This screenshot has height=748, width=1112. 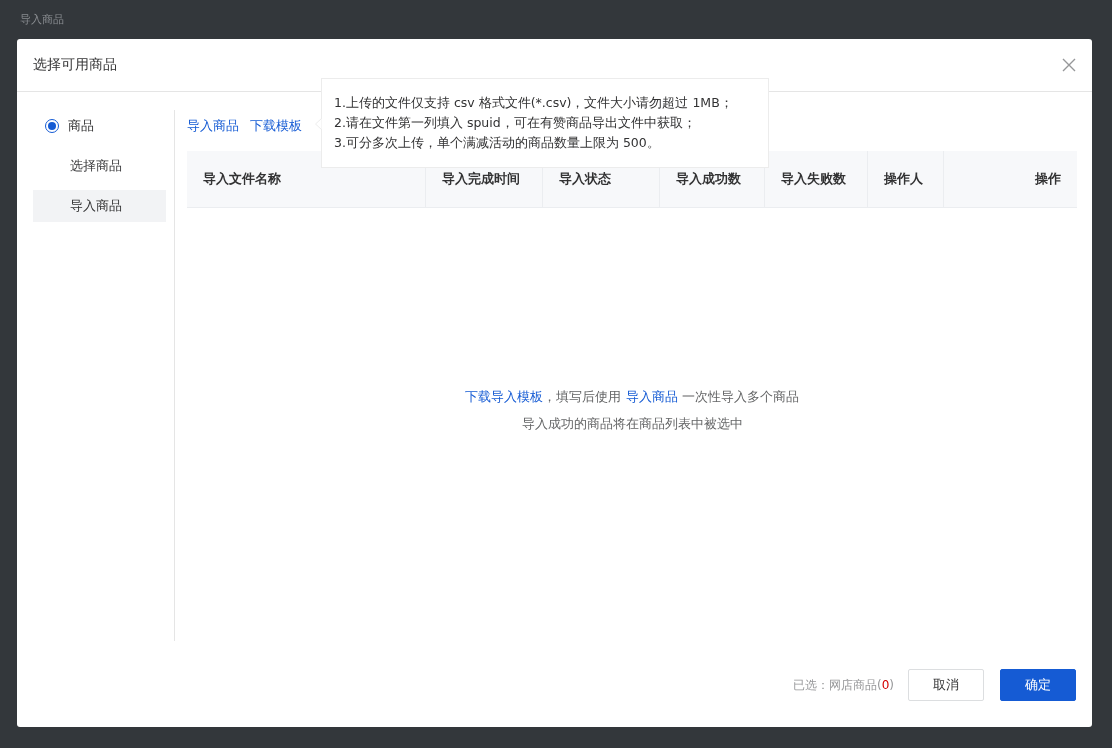 I want to click on empty-note: 导入成功的商品将在商品列表中被选中, so click(x=632, y=424).